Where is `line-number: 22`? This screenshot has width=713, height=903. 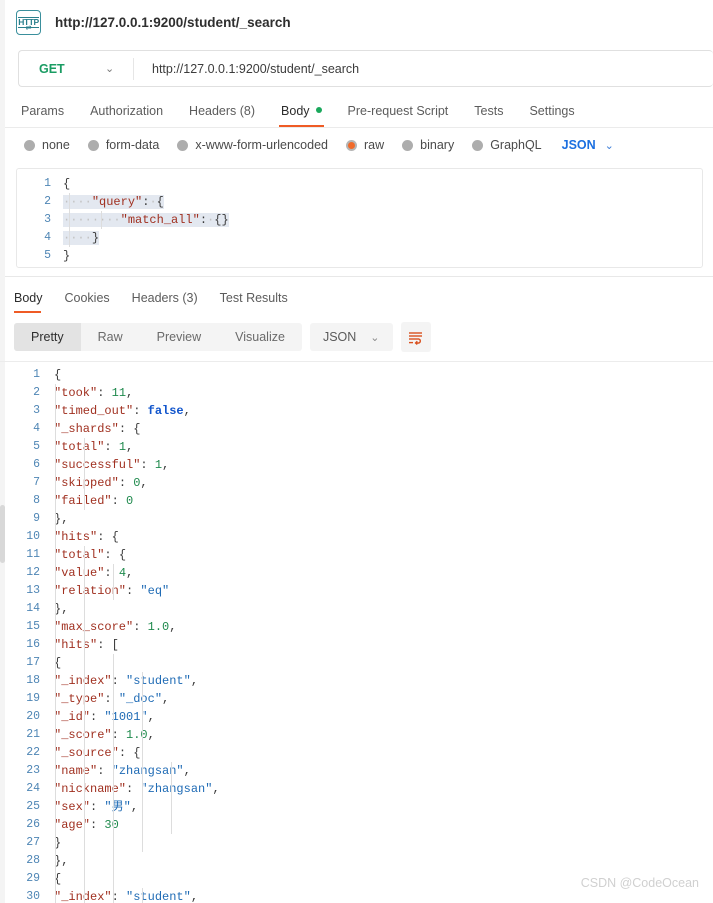
line-number: 22 is located at coordinates (33, 752).